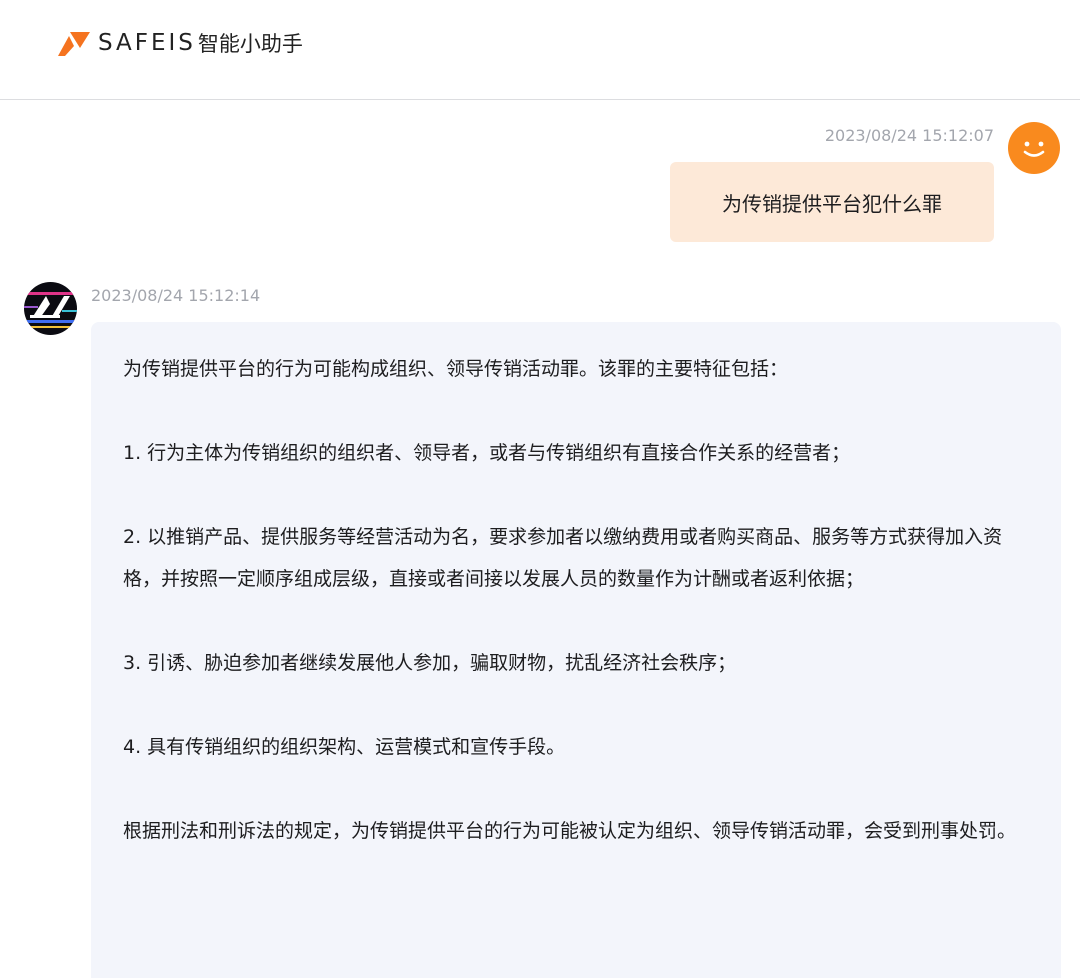 Image resolution: width=1080 pixels, height=978 pixels. I want to click on bot-paragraph: 3. 引诱、胁迫参加者继续发展他人参加，骗取财物，扰乱经济社会秩序；, so click(430, 663).